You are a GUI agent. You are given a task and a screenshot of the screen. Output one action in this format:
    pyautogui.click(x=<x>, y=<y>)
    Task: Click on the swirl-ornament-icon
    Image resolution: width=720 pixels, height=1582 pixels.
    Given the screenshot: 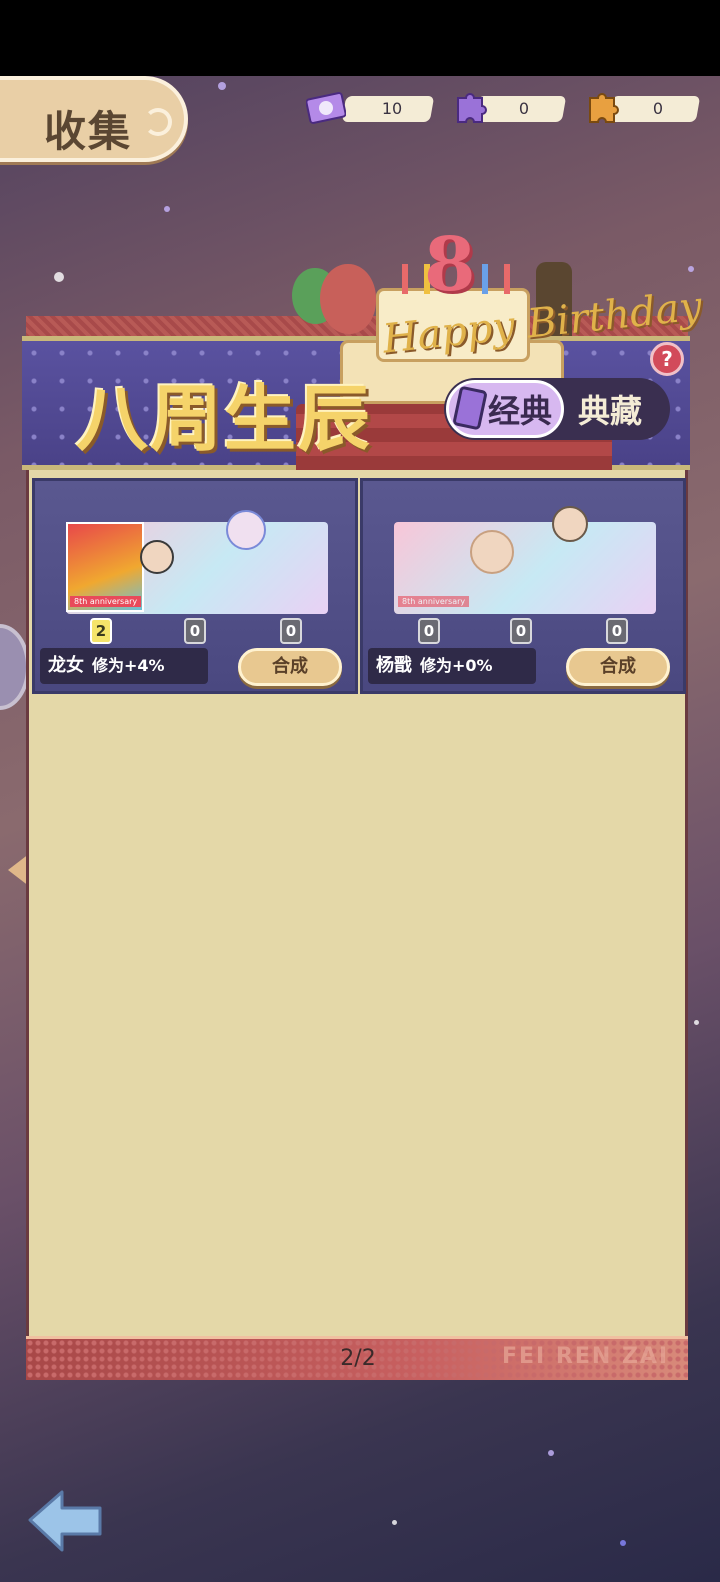 What is the action you would take?
    pyautogui.click(x=158, y=122)
    